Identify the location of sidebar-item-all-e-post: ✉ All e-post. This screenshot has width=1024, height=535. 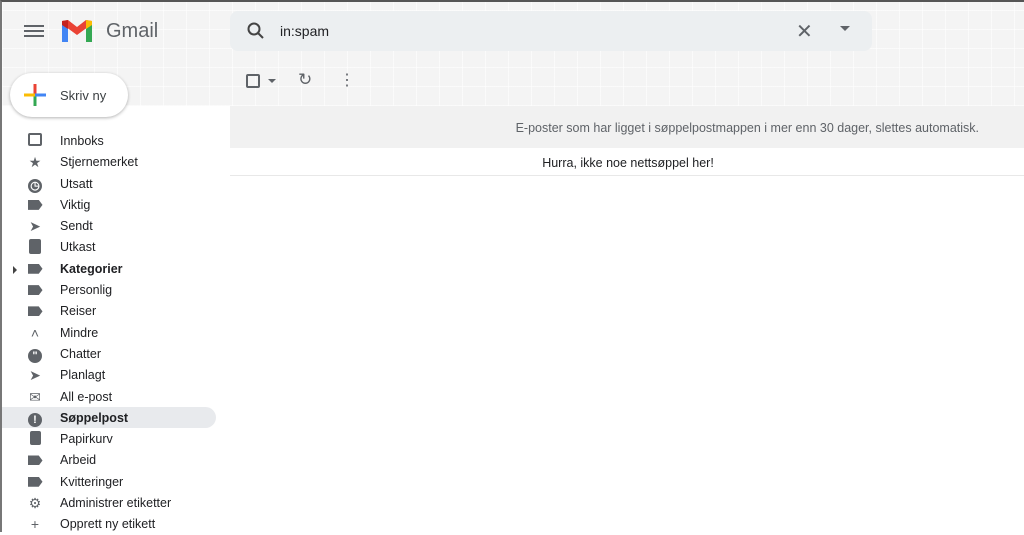
(116, 396).